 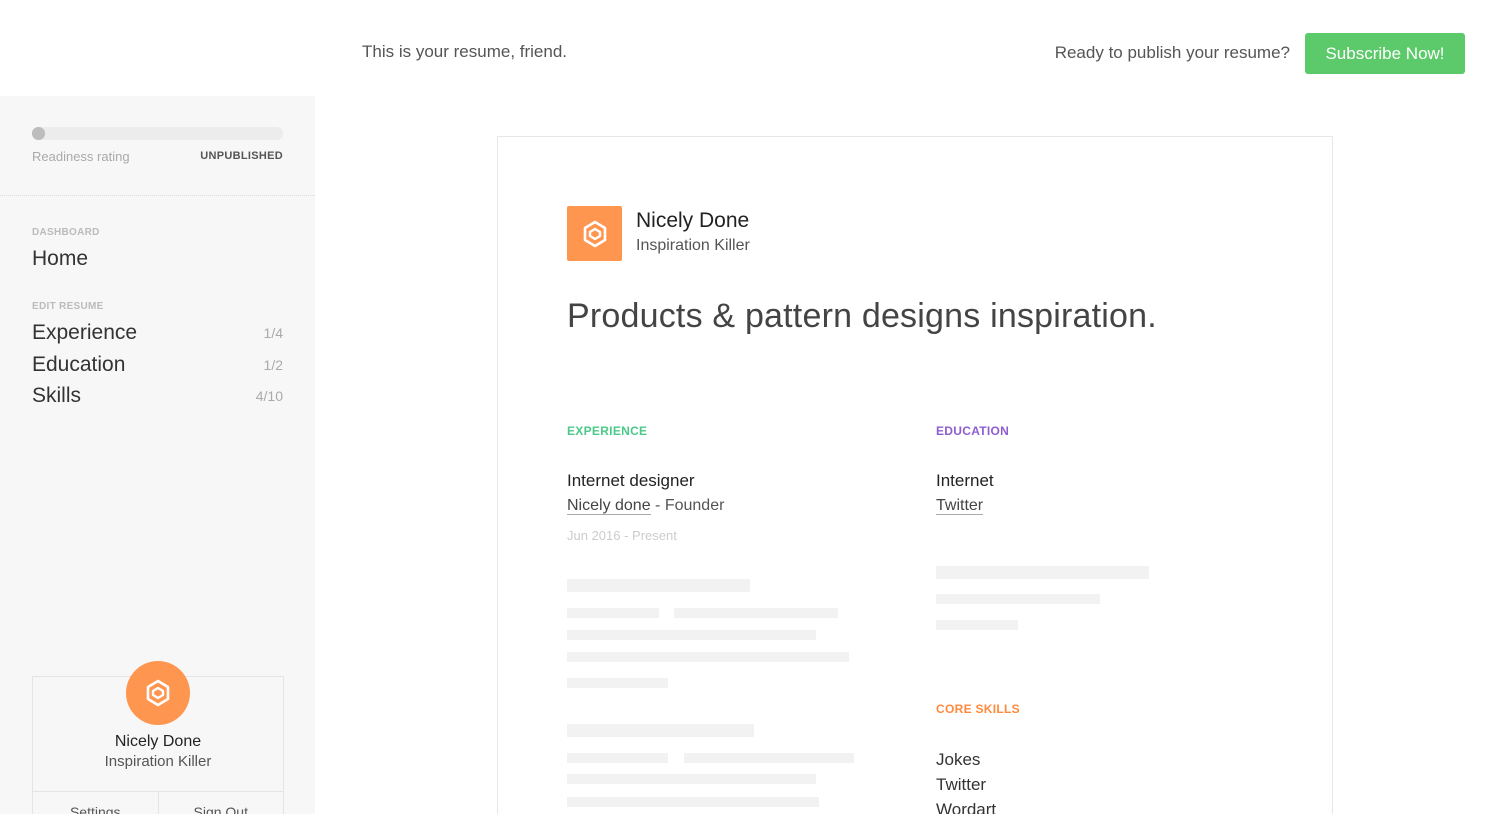 What do you see at coordinates (81, 156) in the screenshot?
I see `readiness-label: Readiness rating` at bounding box center [81, 156].